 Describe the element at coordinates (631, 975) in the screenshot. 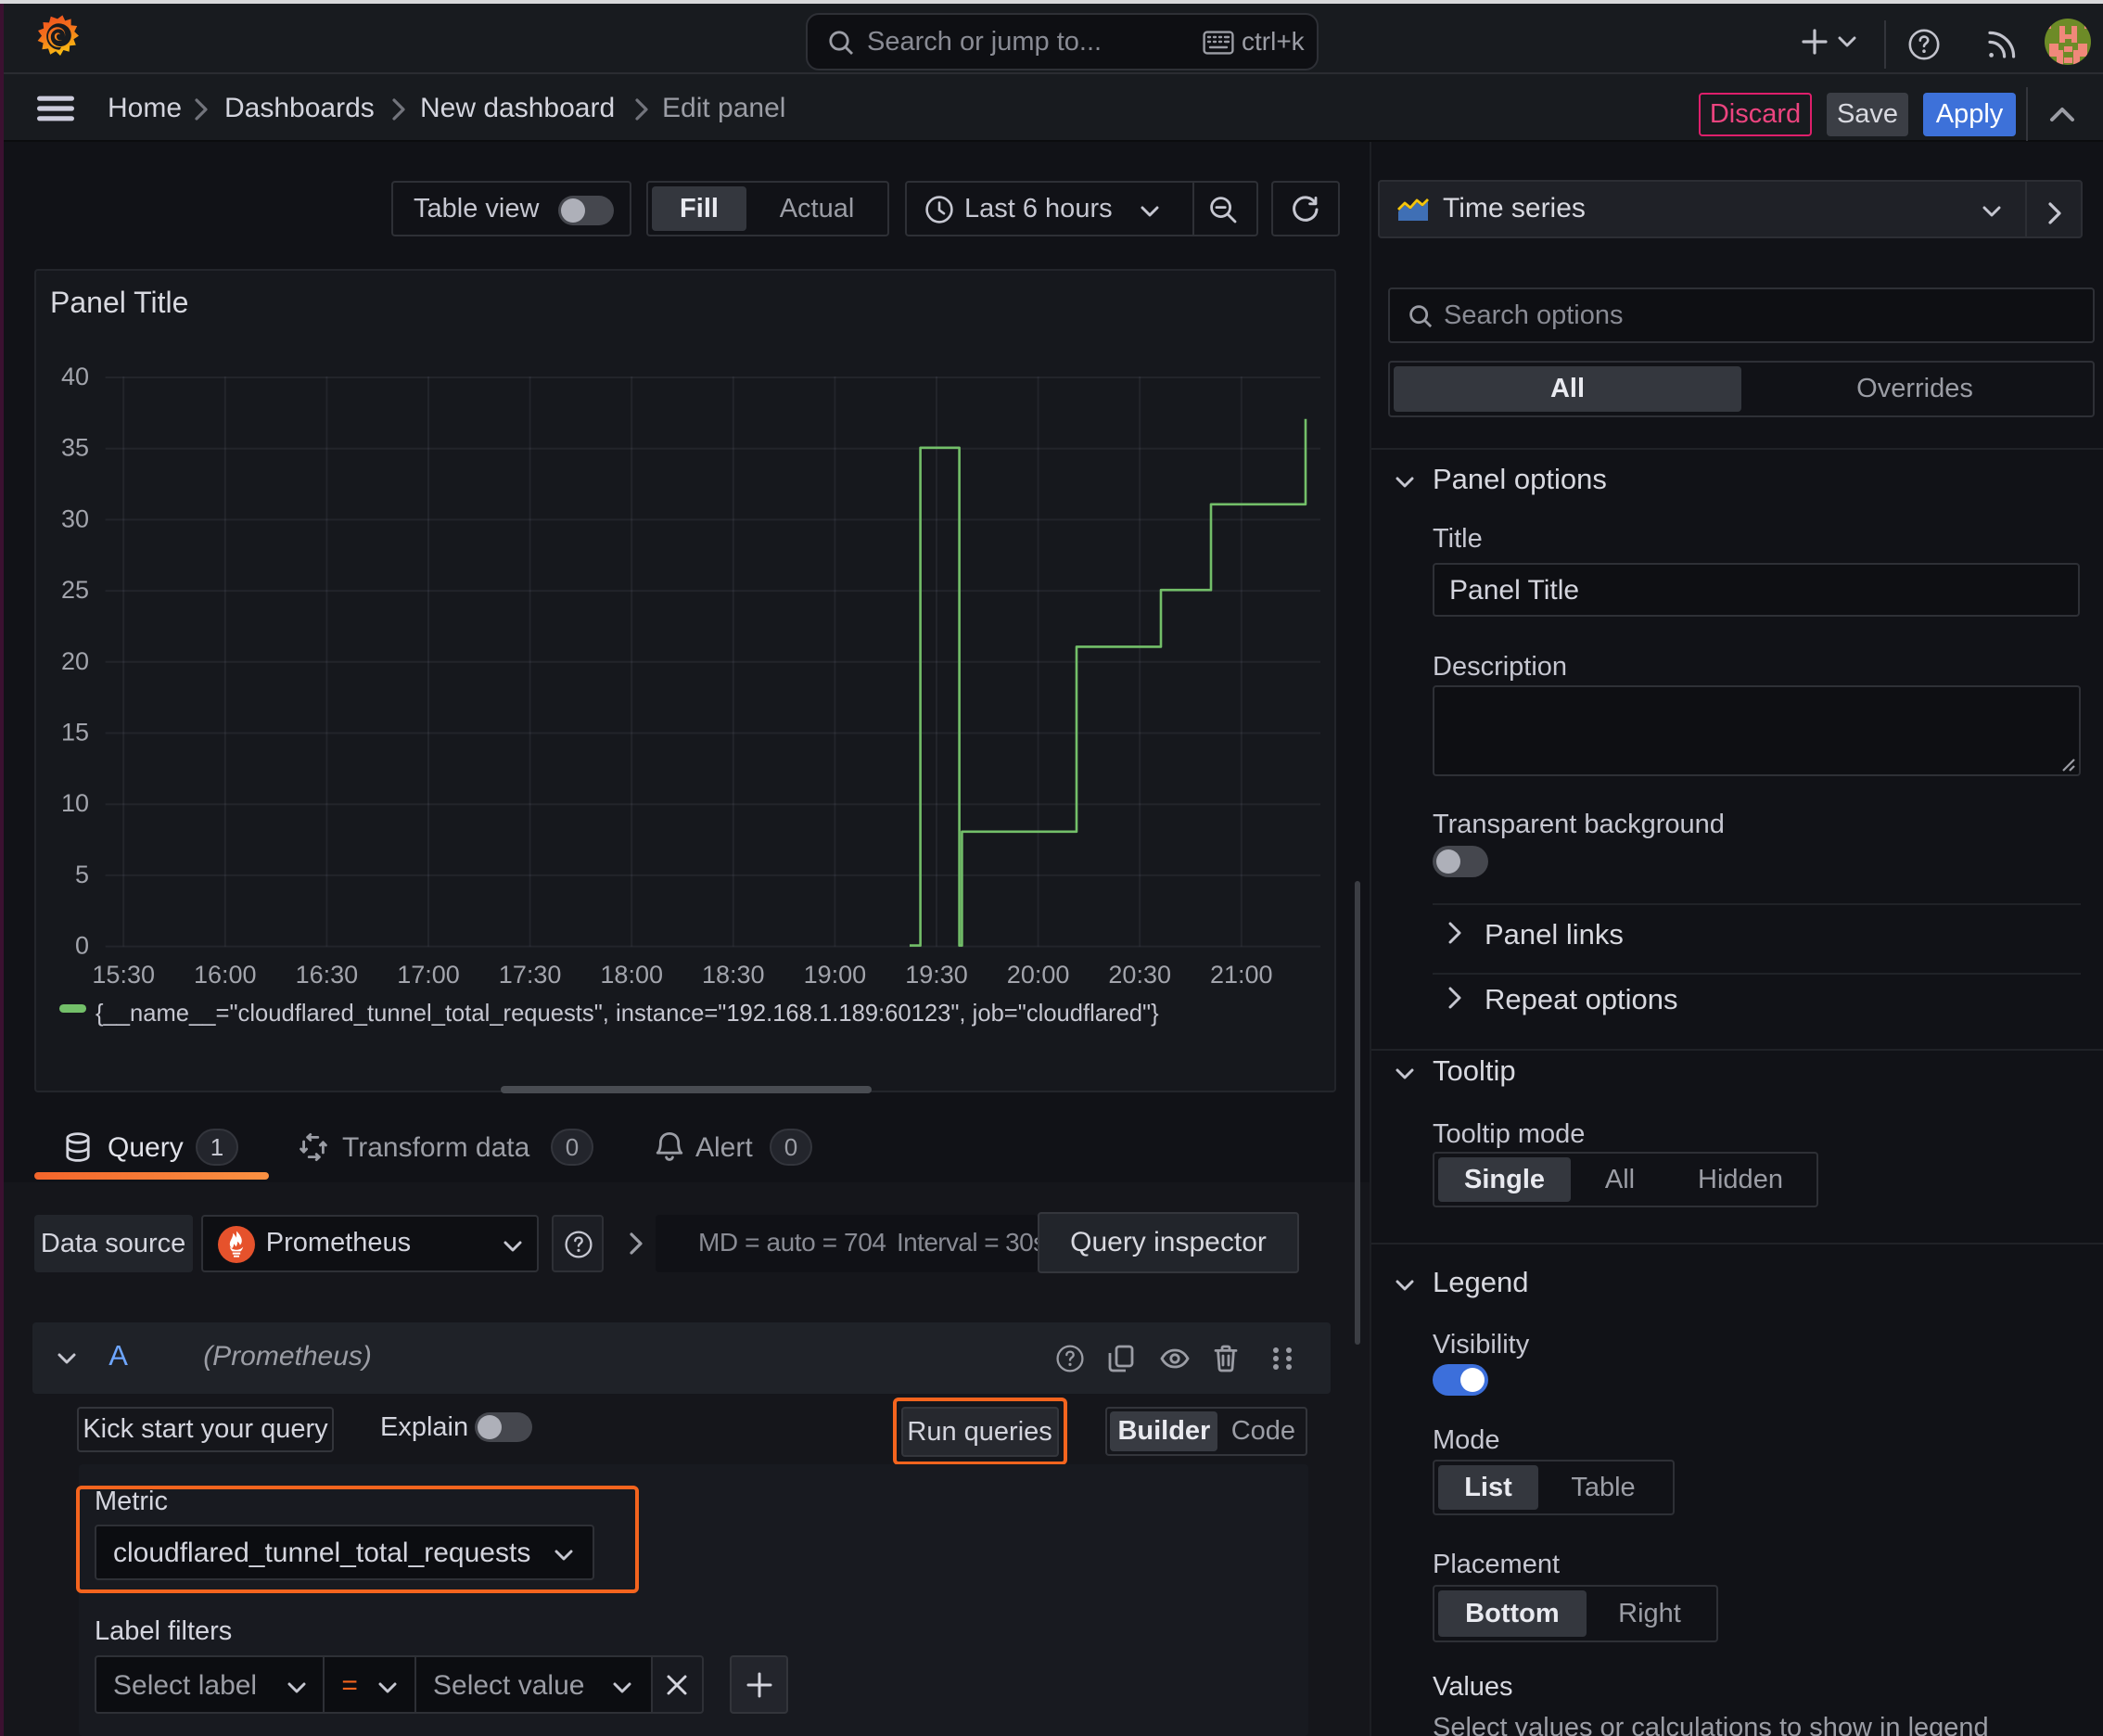

I see `svg-text: 18:00` at that location.